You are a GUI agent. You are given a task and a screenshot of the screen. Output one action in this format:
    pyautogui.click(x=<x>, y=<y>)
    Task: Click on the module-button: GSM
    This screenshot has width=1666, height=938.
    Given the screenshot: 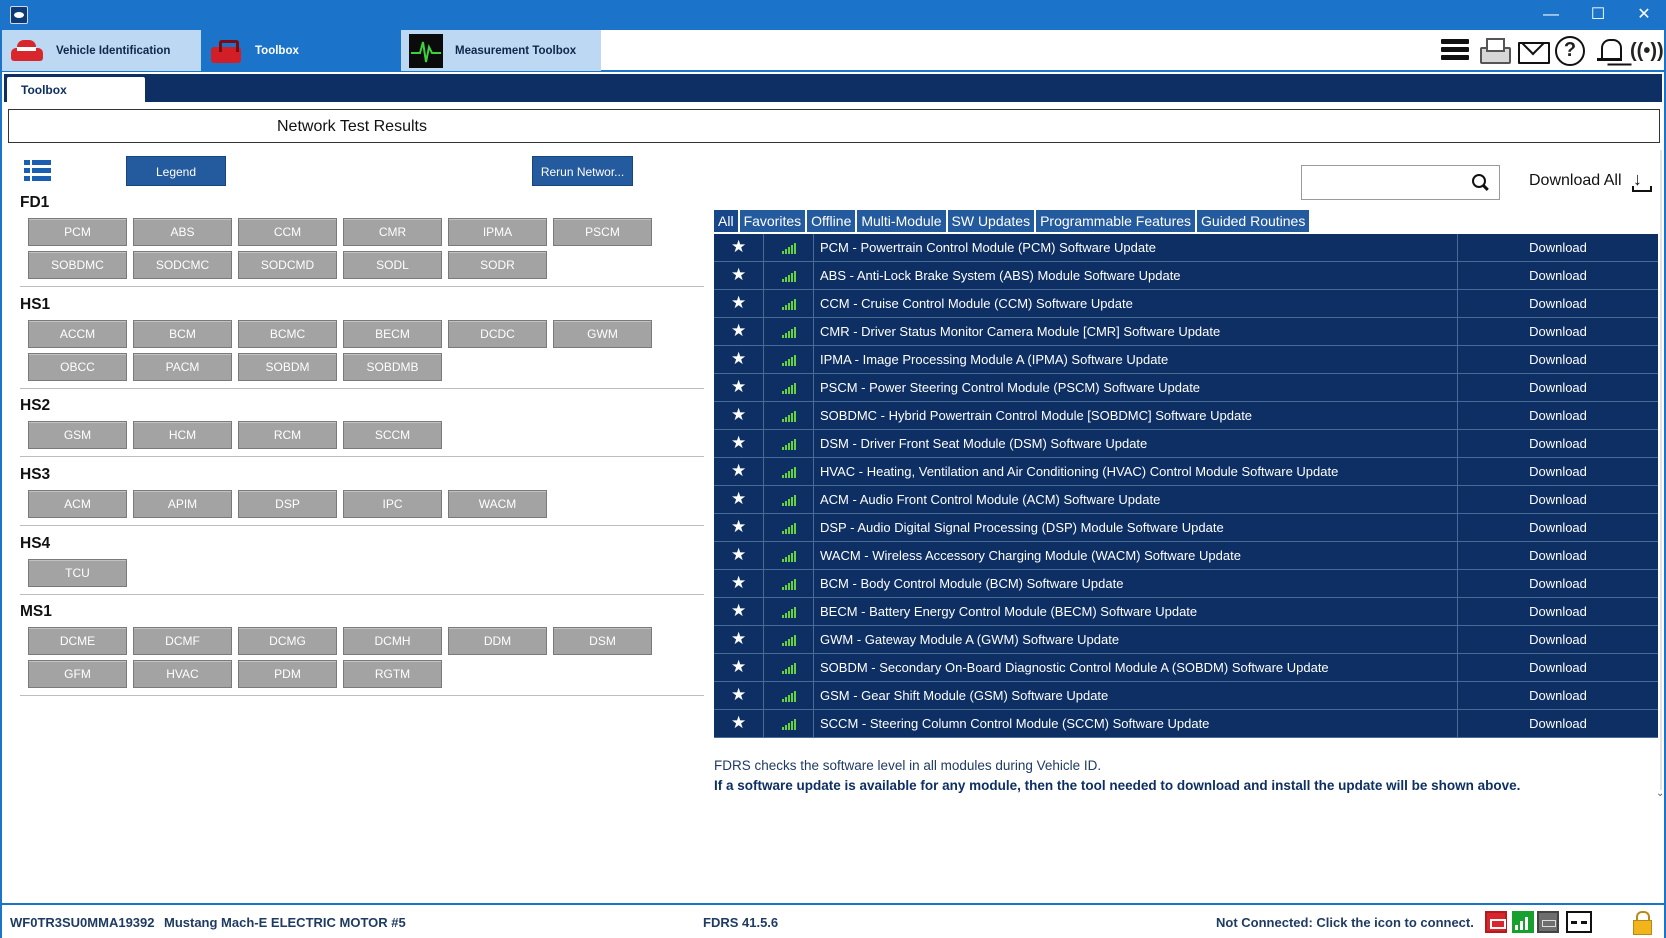 What is the action you would take?
    pyautogui.click(x=77, y=435)
    